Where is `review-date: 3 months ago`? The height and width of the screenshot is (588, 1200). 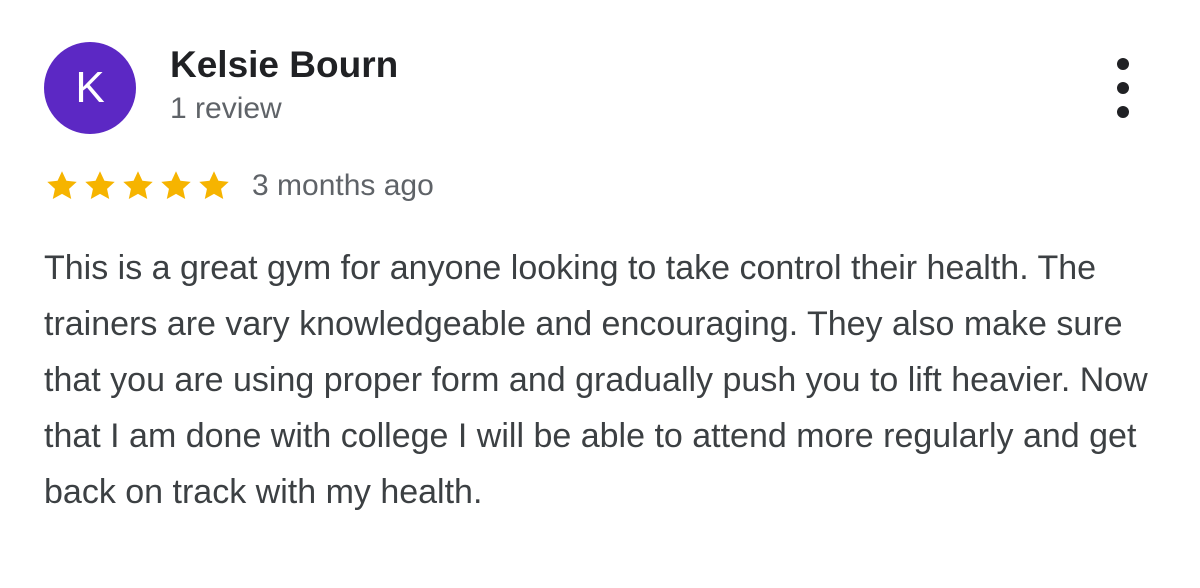 review-date: 3 months ago is located at coordinates (343, 185).